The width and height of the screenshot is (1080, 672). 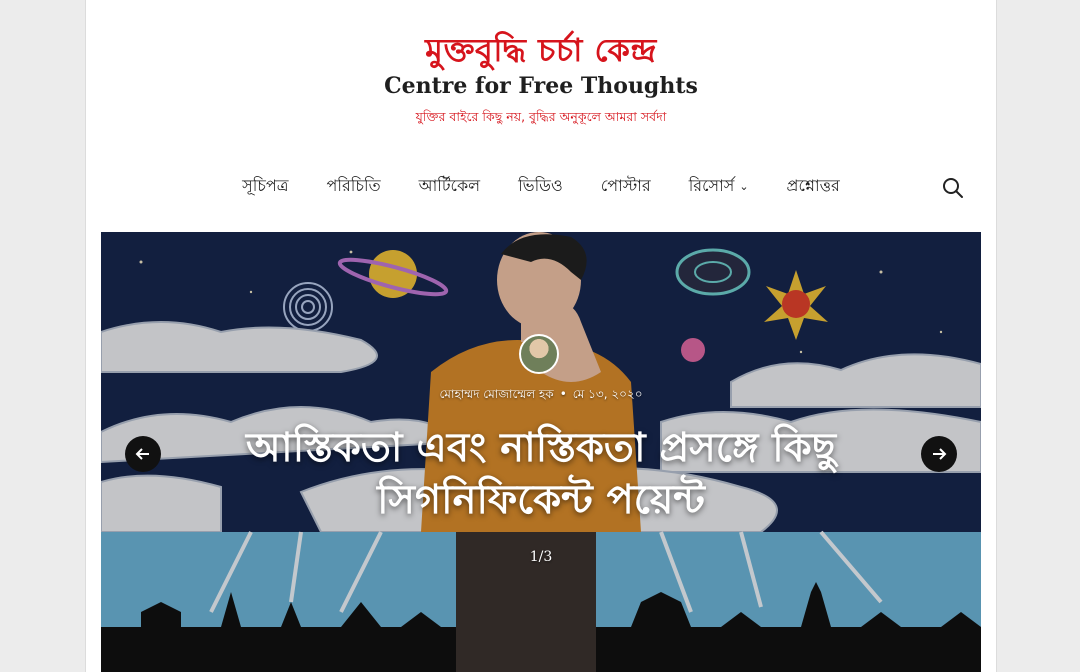 I want to click on post-date: মে ১৩, ২০২০, so click(x=608, y=394).